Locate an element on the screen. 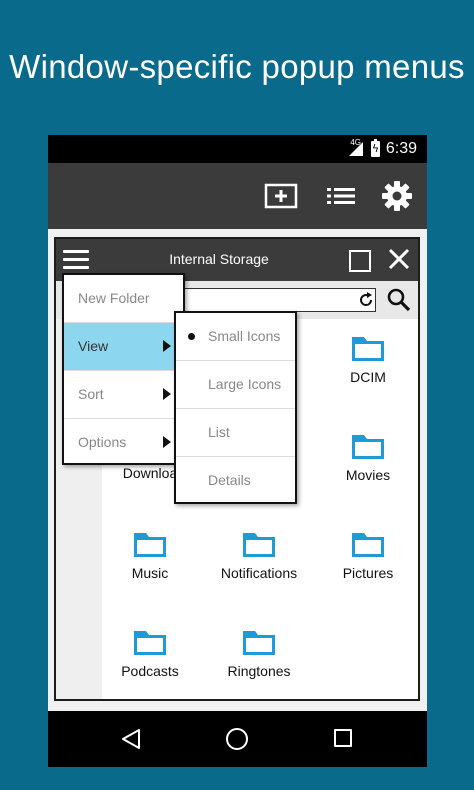  signal-icon is located at coordinates (356, 149).